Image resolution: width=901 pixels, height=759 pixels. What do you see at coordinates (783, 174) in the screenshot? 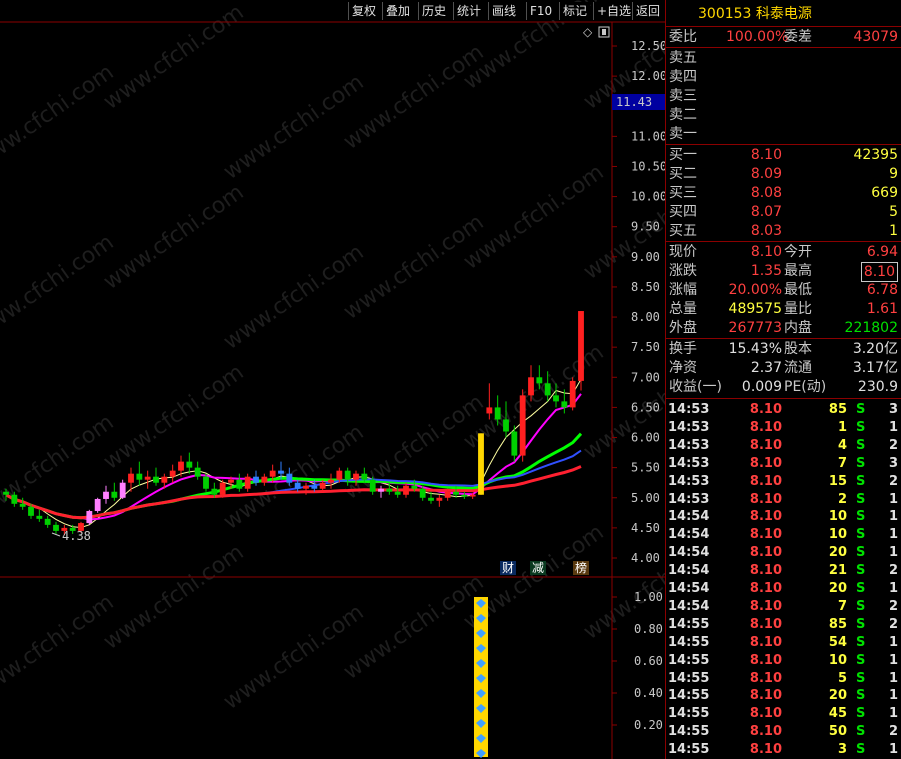
I see `bid-row: 买二 8.09 9` at bounding box center [783, 174].